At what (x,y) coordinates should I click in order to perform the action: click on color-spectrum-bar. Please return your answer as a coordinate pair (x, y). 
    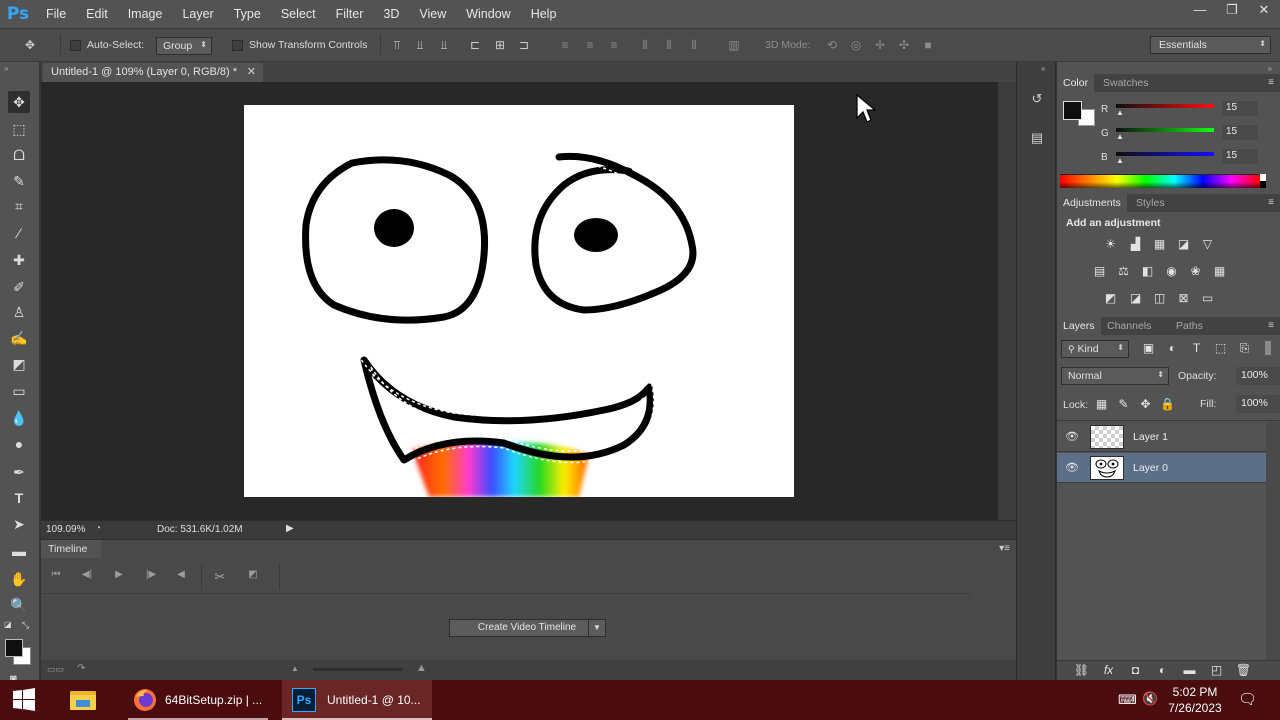
    Looking at the image, I should click on (1160, 181).